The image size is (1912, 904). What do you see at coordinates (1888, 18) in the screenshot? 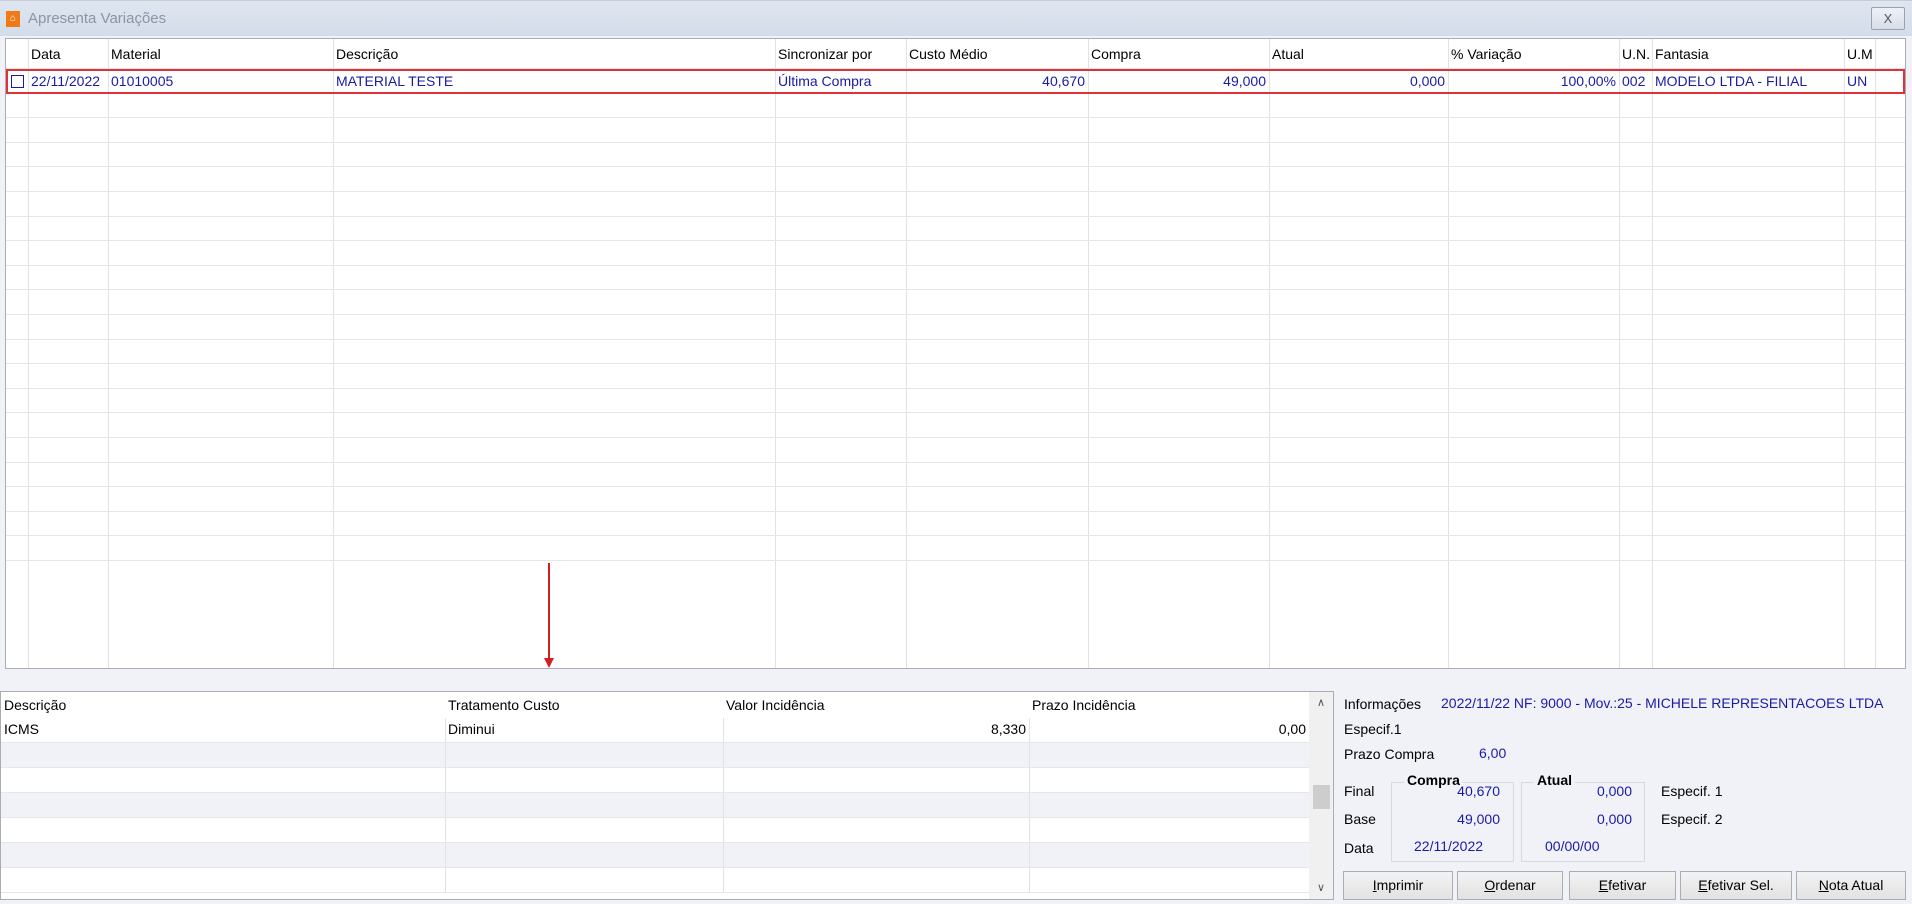
I see `close-button: X` at bounding box center [1888, 18].